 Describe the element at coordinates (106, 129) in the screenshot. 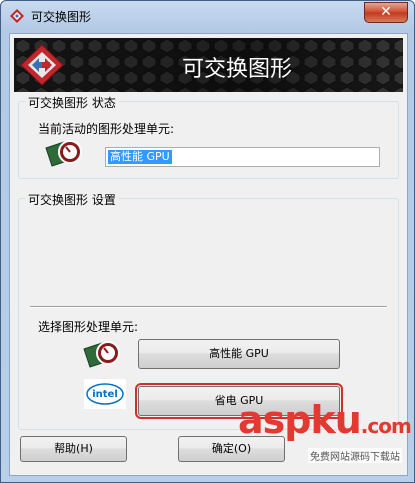

I see `active-gpu-label: 当前活动的图形处理单元:` at that location.